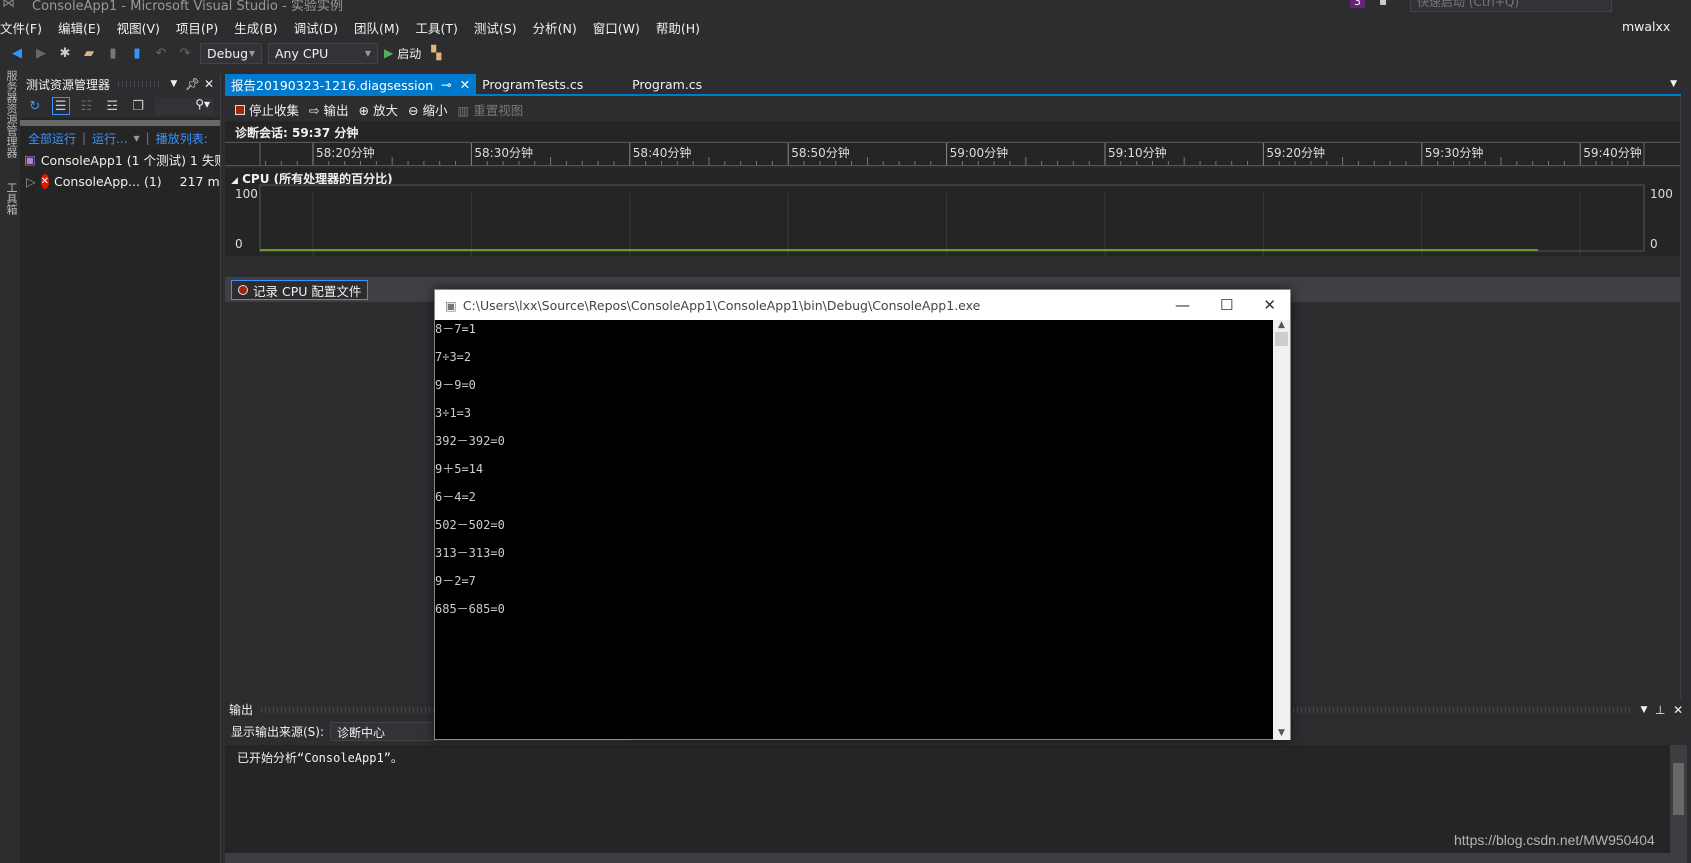 The width and height of the screenshot is (1691, 863). Describe the element at coordinates (307, 291) in the screenshot. I see `record-label: 记录 CPU 配置文件` at that location.